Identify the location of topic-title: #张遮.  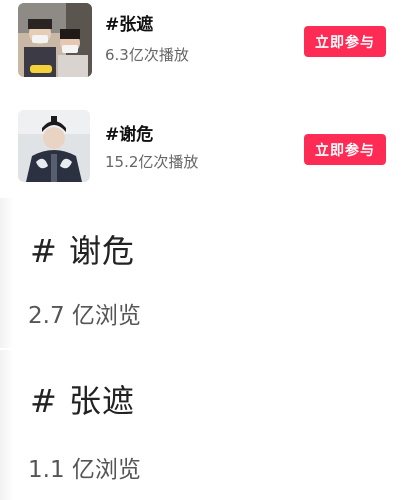
(129, 22).